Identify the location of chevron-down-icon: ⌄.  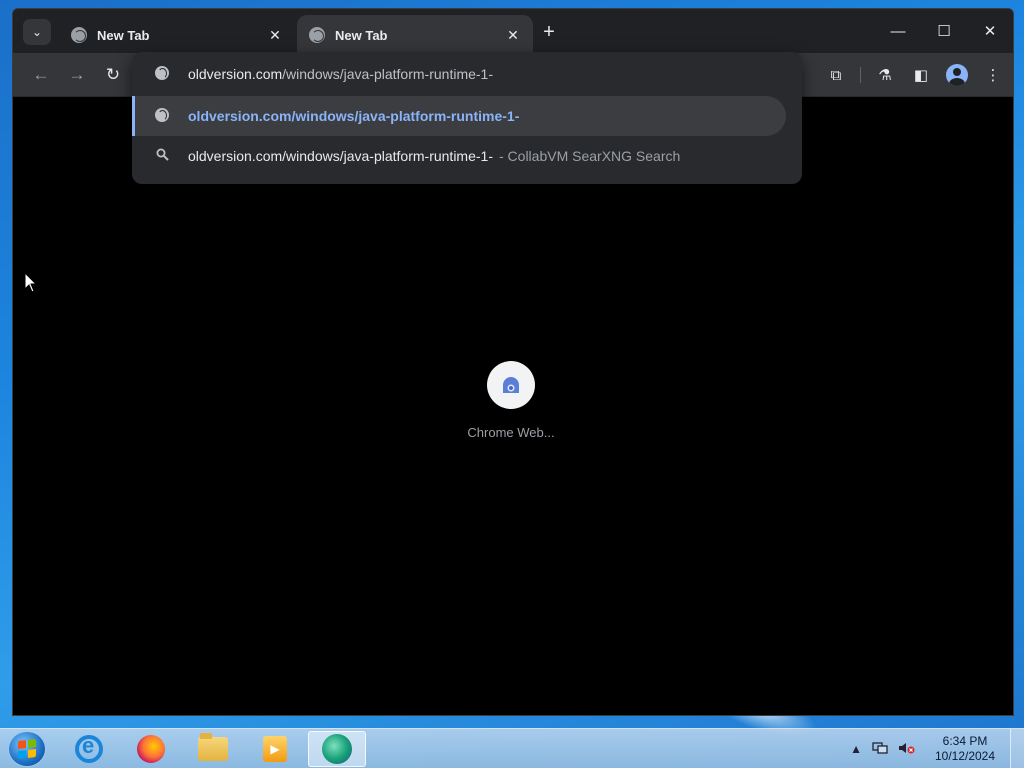
(37, 32).